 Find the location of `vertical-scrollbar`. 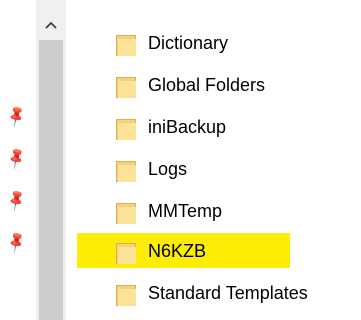

vertical-scrollbar is located at coordinates (51, 160).